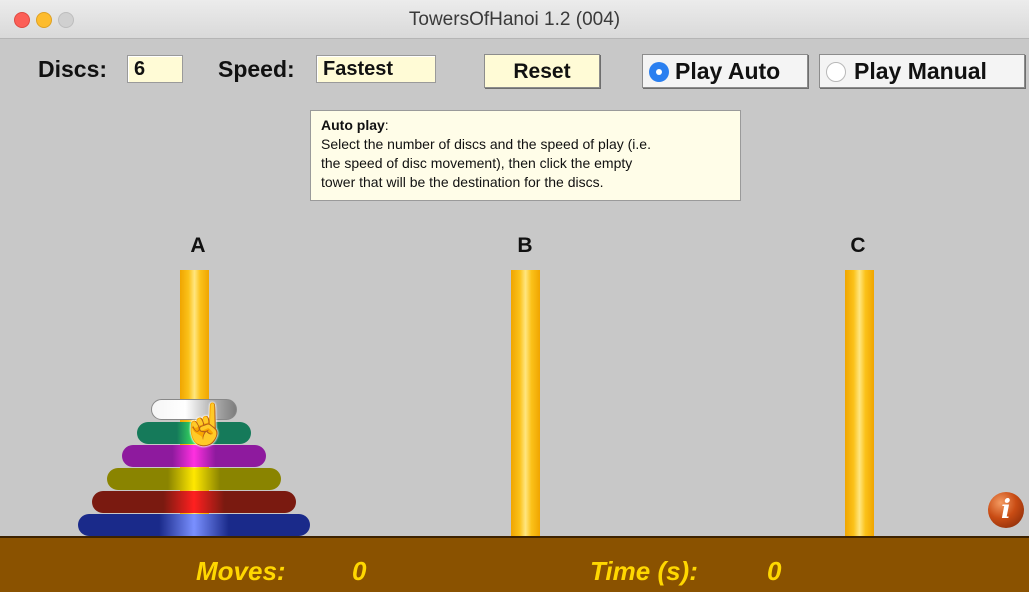 The width and height of the screenshot is (1029, 592). What do you see at coordinates (376, 69) in the screenshot?
I see `speed-field: Fastest` at bounding box center [376, 69].